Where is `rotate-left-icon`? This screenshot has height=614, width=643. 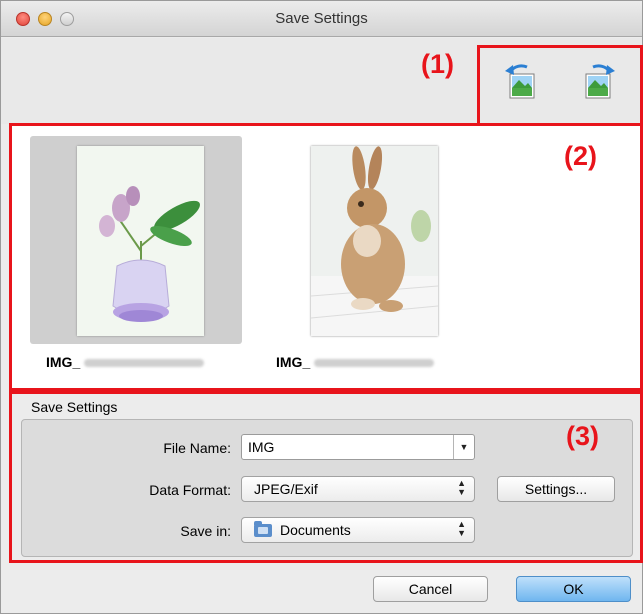
rotate-left-icon is located at coordinates (520, 81).